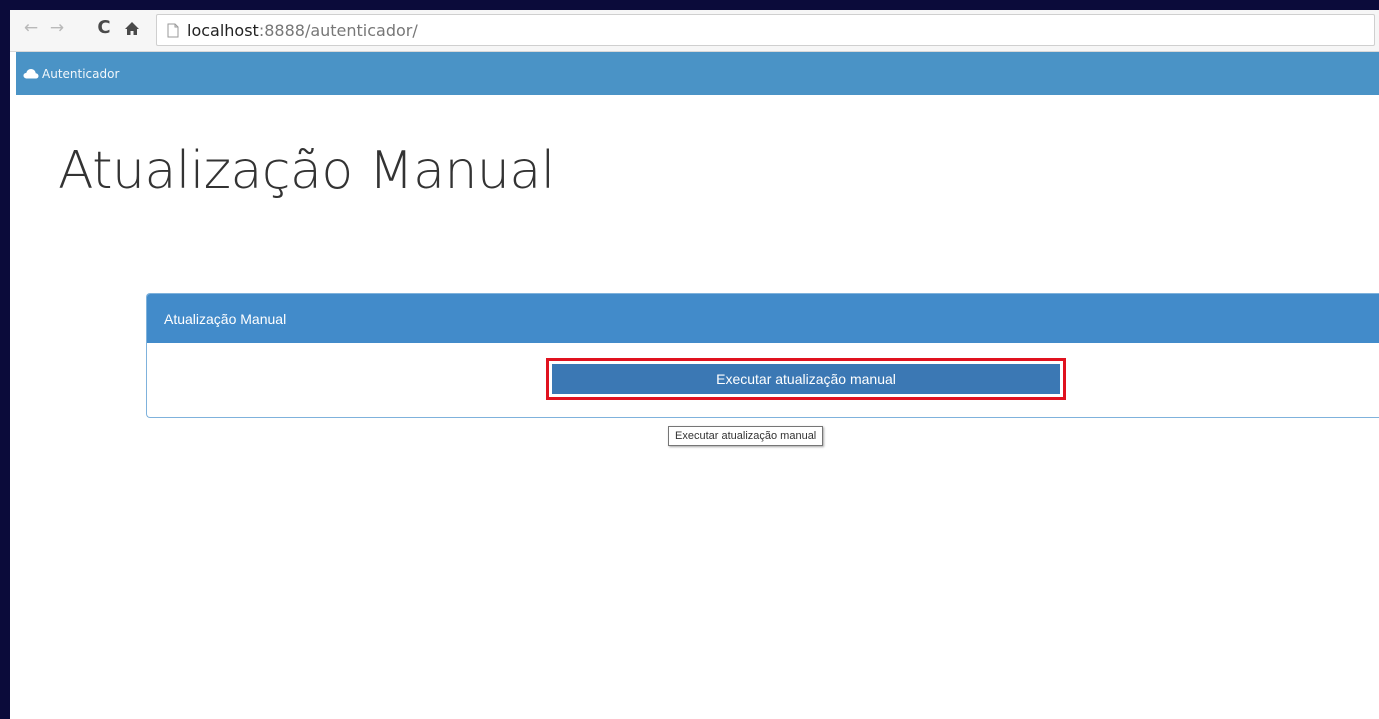  What do you see at coordinates (225, 318) in the screenshot?
I see `panel-title: Atualização Manual` at bounding box center [225, 318].